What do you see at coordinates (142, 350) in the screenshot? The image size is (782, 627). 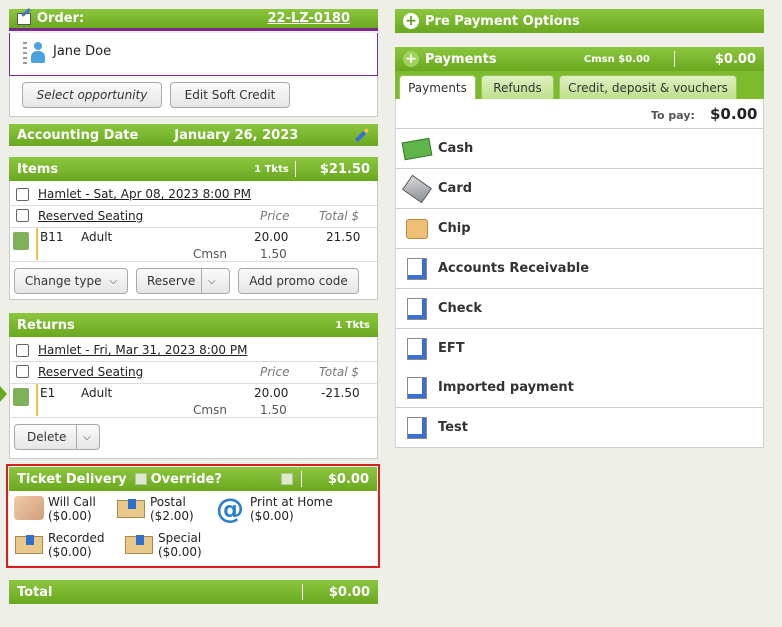 I see `returns-event-link: Hamlet - Fri, Mar 31, 2023 8:00 PM` at bounding box center [142, 350].